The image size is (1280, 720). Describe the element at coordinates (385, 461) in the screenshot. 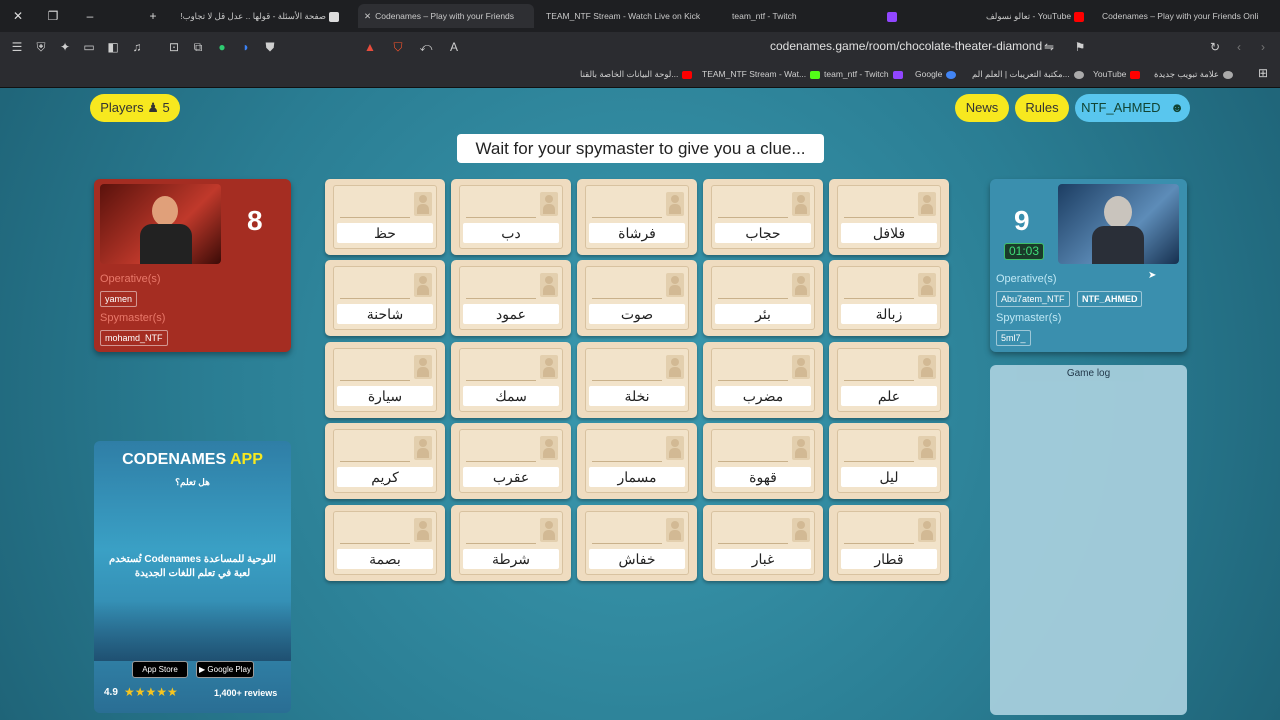

I see `word-card: كريم` at that location.